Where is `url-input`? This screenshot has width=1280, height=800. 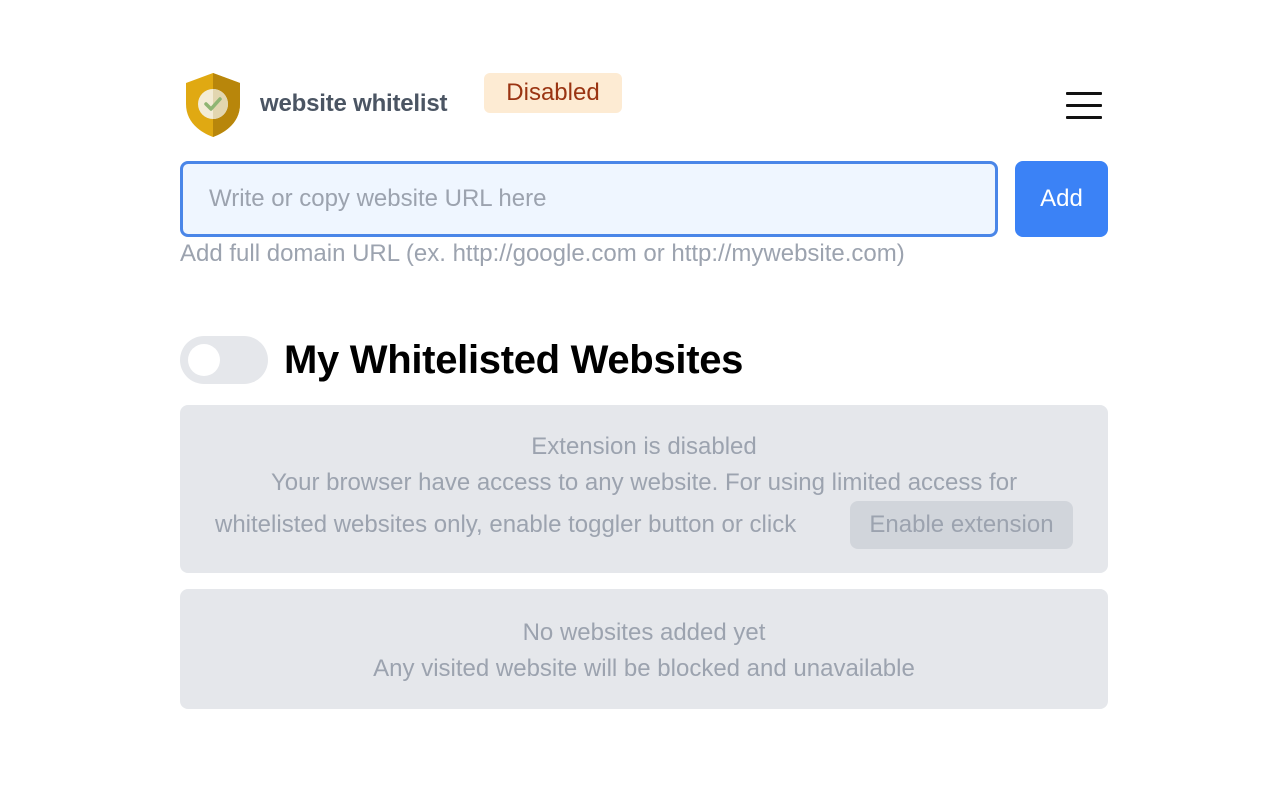 url-input is located at coordinates (589, 199).